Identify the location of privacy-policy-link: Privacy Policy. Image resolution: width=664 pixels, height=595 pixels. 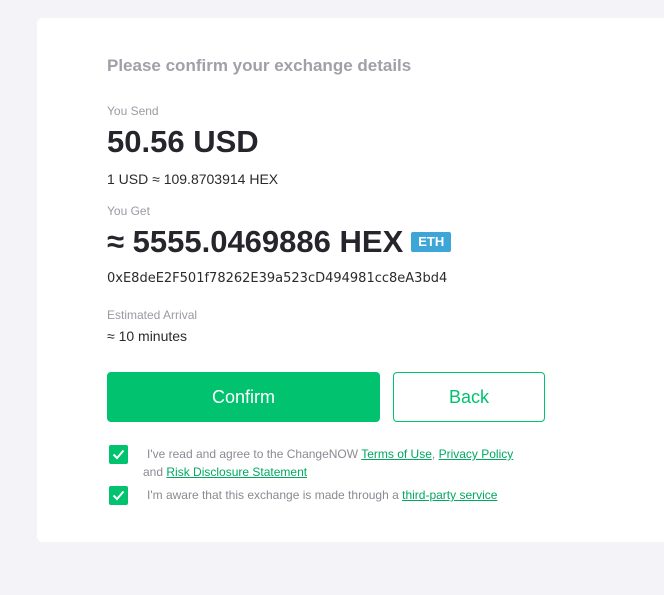
(476, 454).